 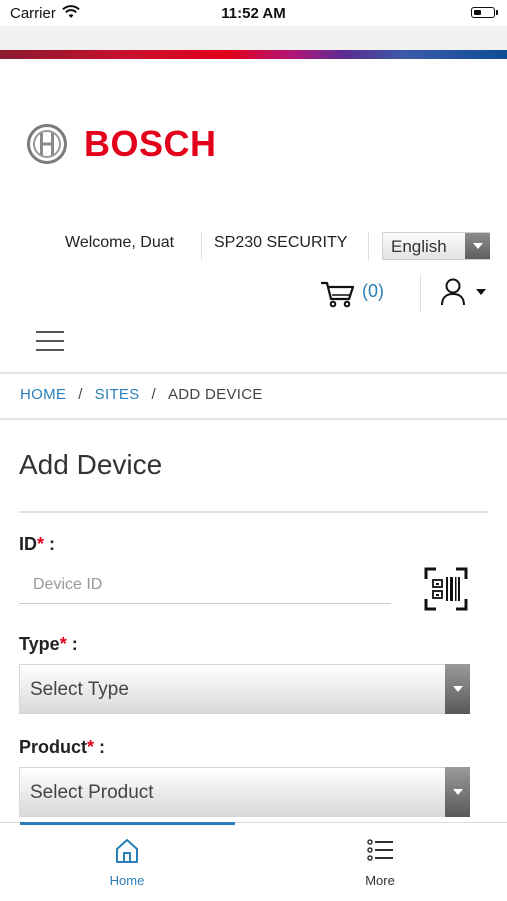 What do you see at coordinates (28, 544) in the screenshot?
I see `id-label-text: ID` at bounding box center [28, 544].